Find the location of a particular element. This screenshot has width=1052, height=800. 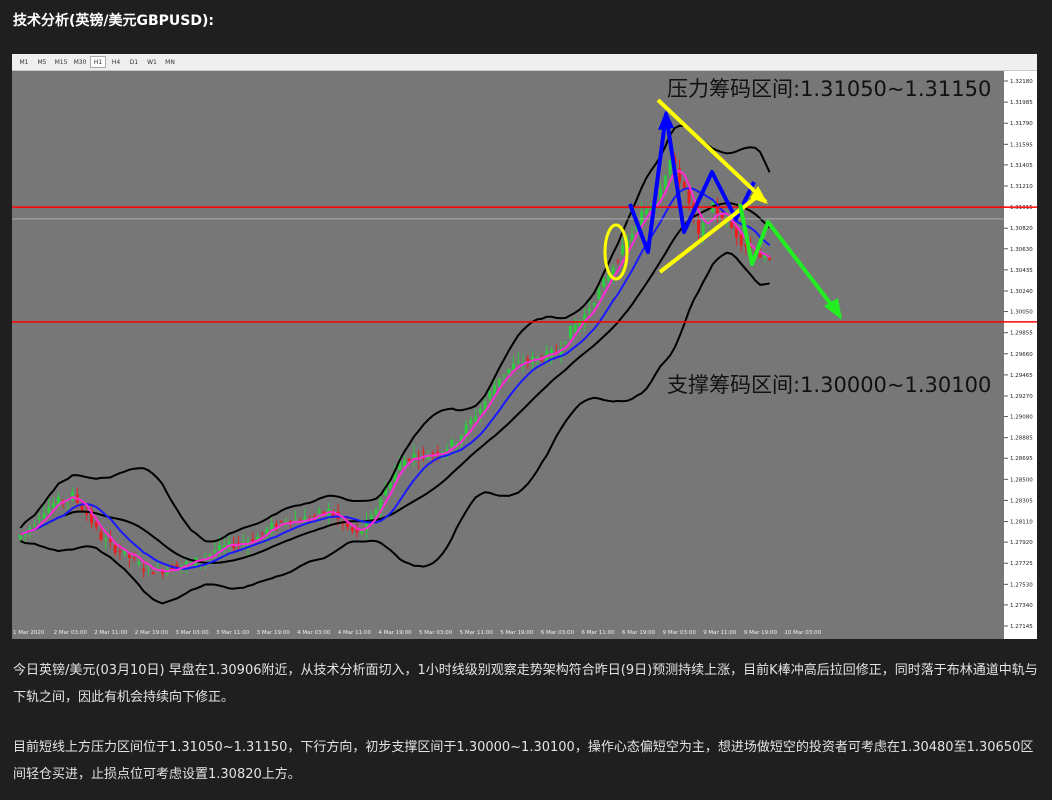

time-tick-label: 9 Mar 19:00 is located at coordinates (761, 633).